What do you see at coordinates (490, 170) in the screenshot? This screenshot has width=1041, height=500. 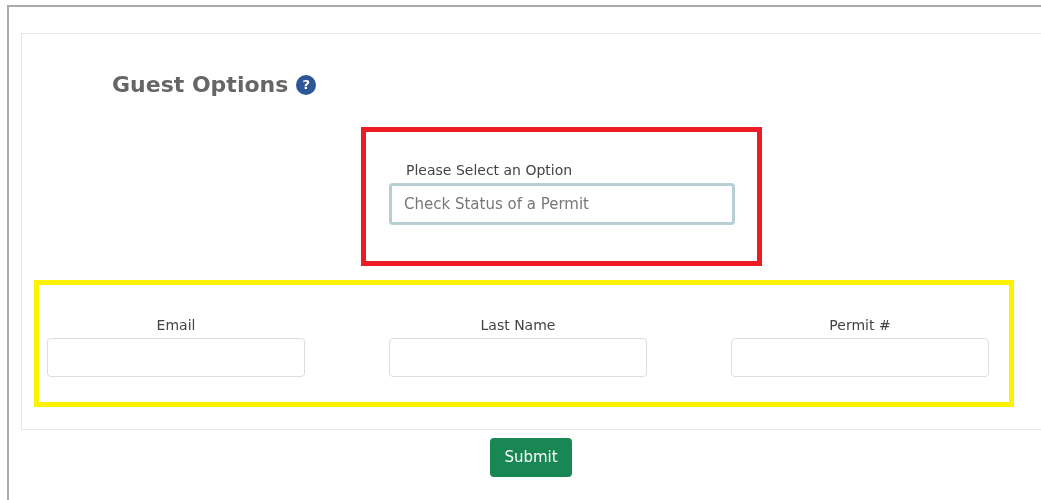 I see `field-label: Please Select an Option` at bounding box center [490, 170].